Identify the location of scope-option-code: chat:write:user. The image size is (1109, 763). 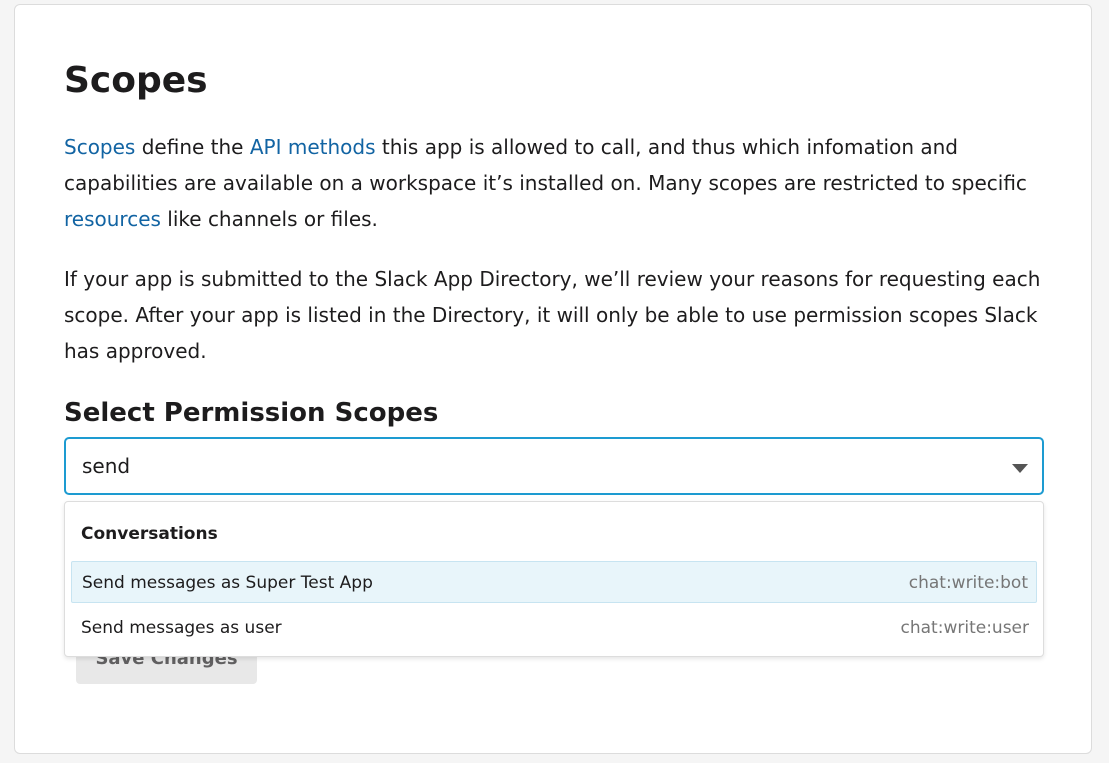
(964, 628).